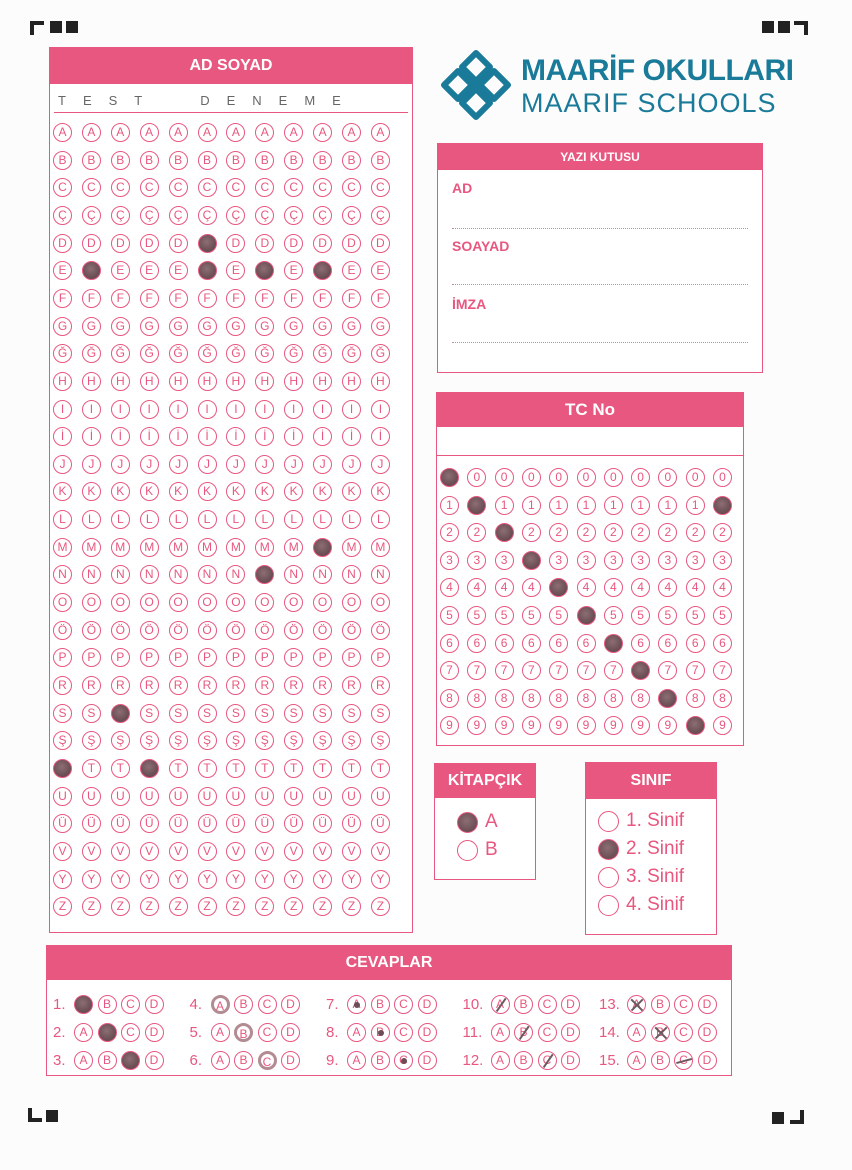 Image resolution: width=852 pixels, height=1170 pixels. I want to click on tc-digit-bubble: 4, so click(586, 588).